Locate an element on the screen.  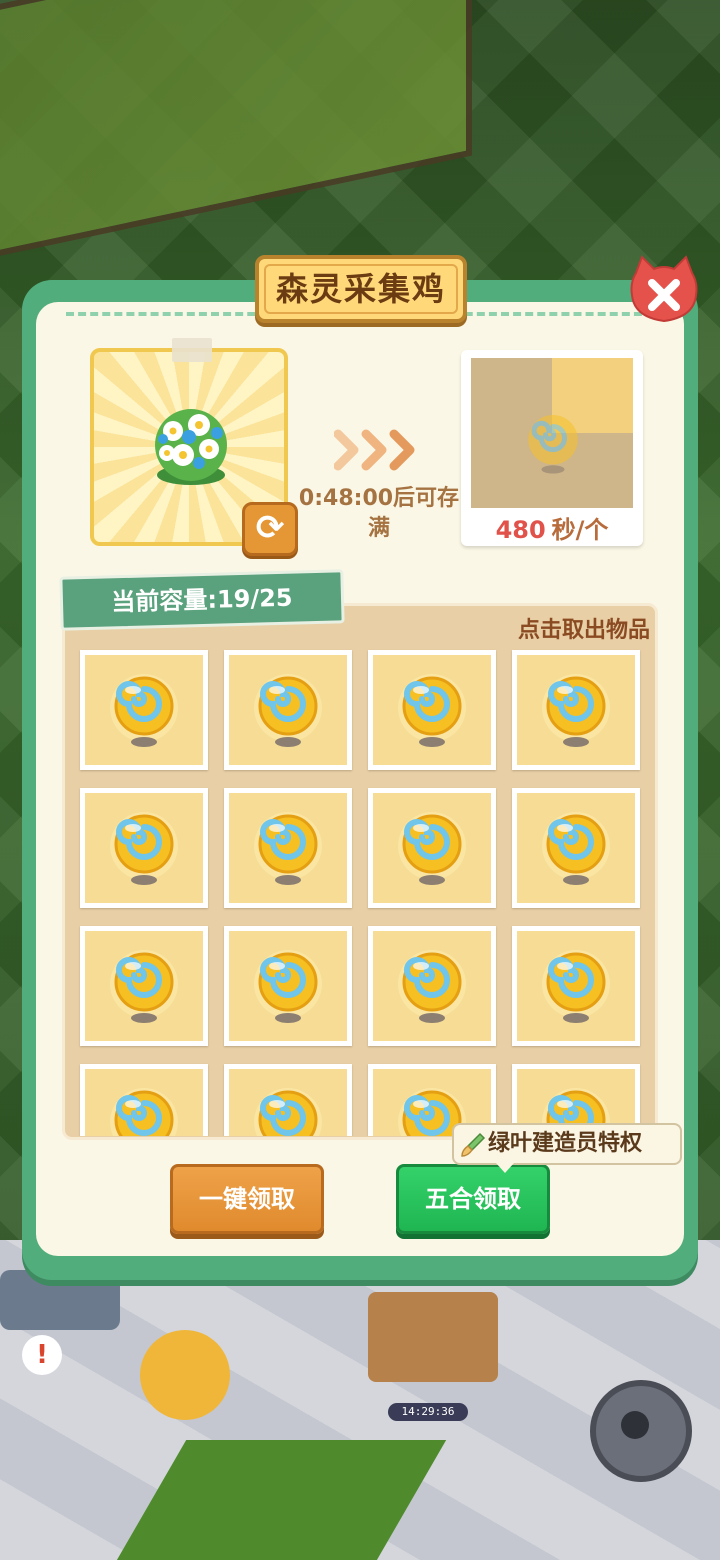
dialog-title: 森灵采集鸡 is located at coordinates (360, 289).